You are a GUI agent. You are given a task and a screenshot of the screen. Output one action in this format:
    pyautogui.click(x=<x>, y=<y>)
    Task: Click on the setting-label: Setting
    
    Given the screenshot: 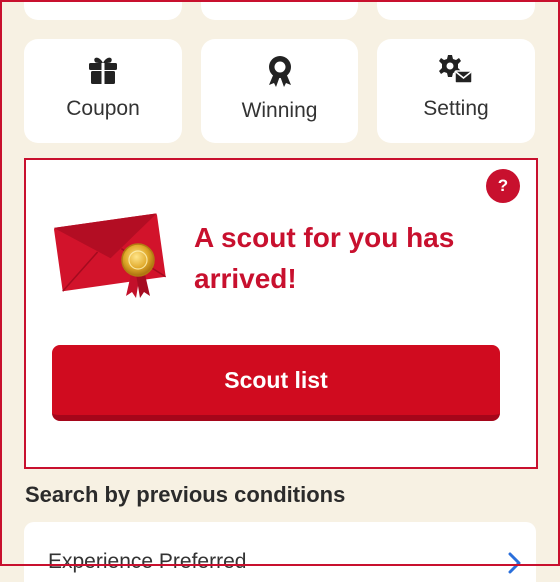 What is the action you would take?
    pyautogui.click(x=456, y=108)
    